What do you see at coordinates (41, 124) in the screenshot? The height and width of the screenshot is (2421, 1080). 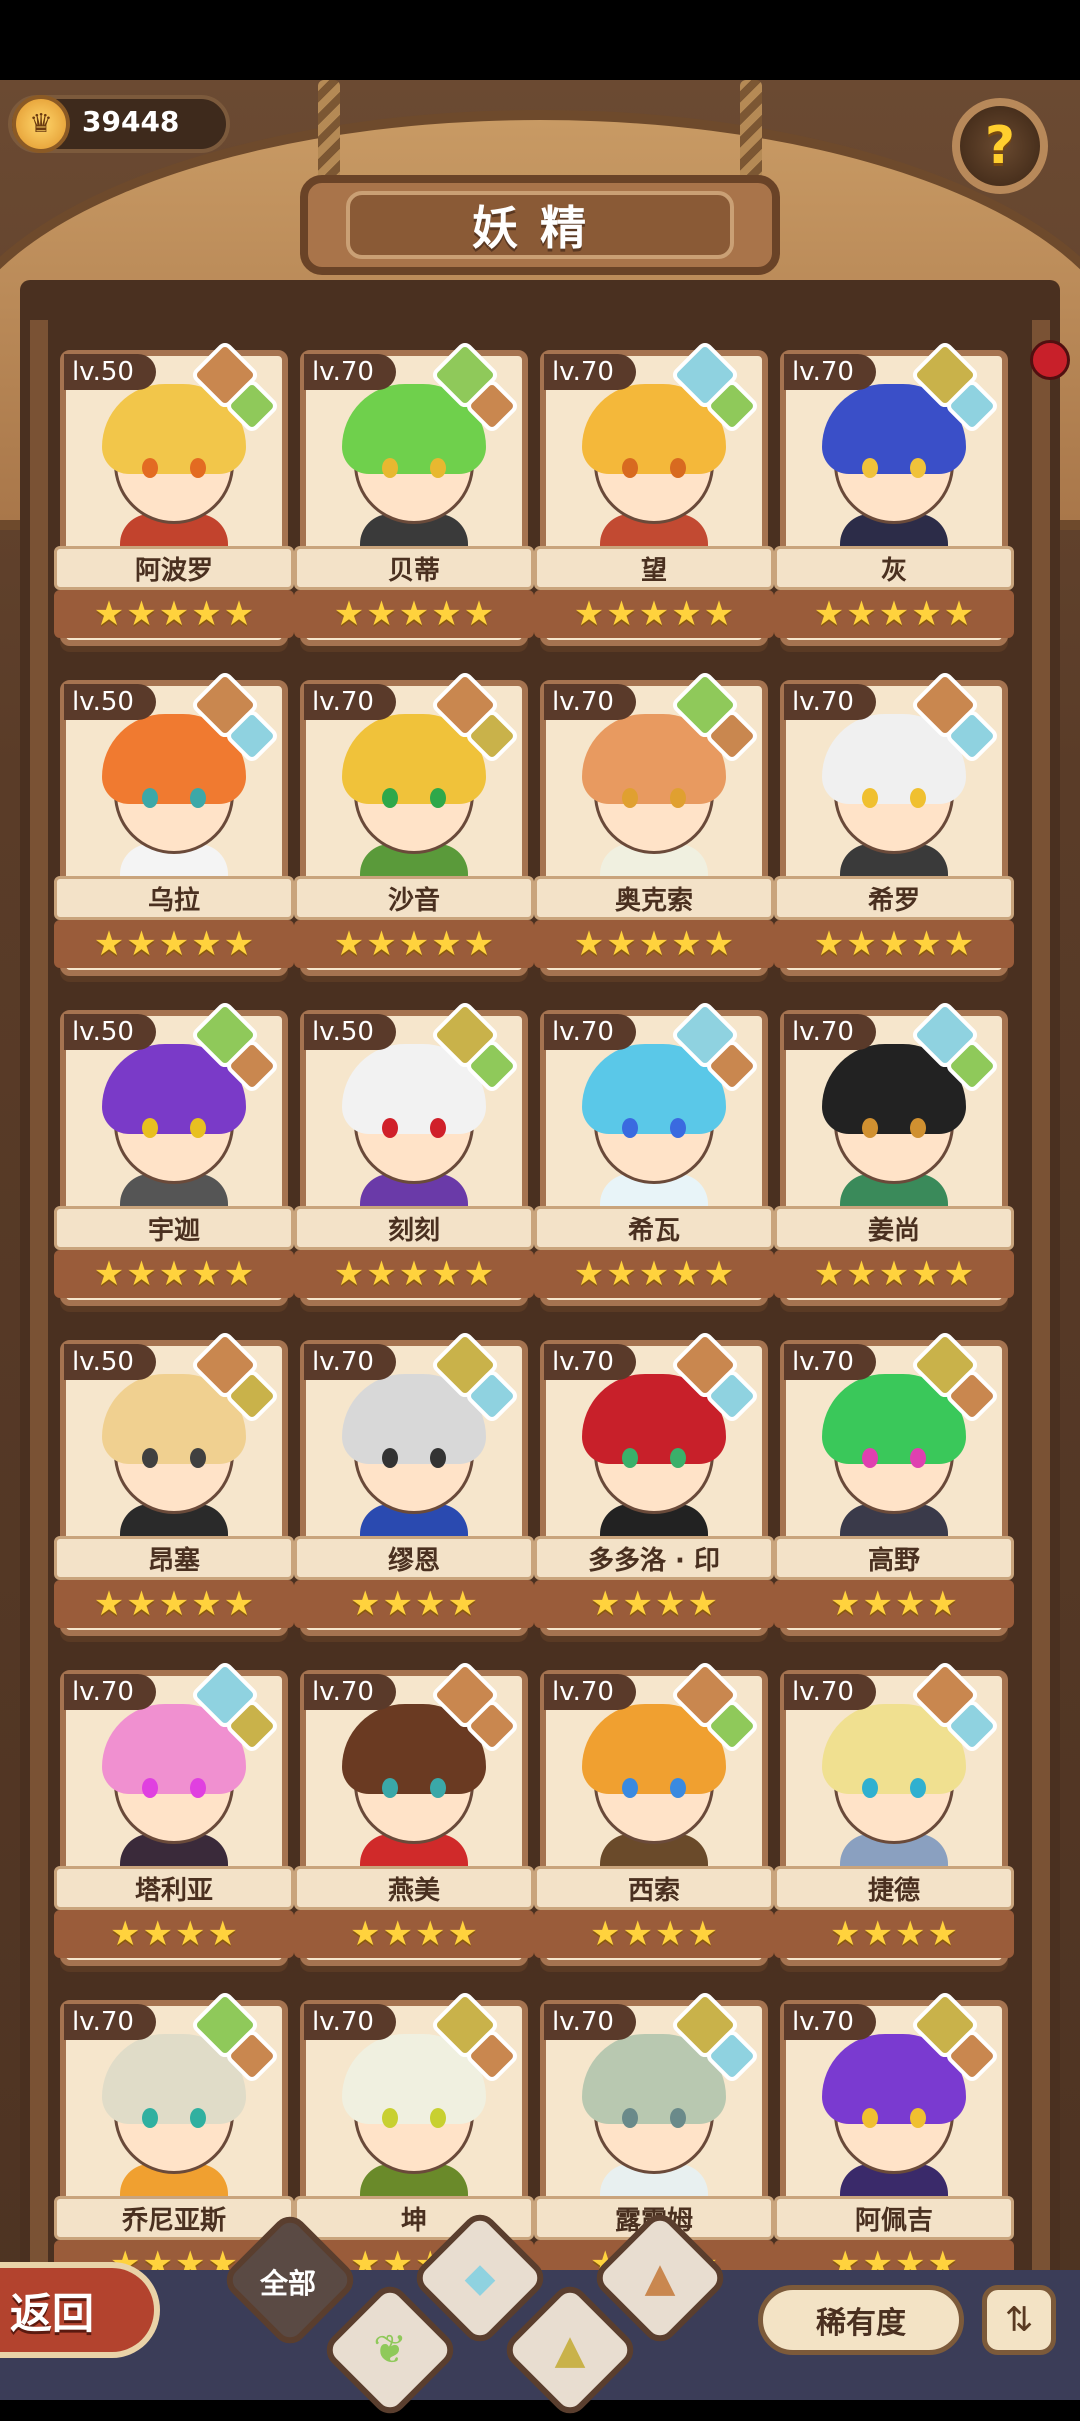 I see `coin-icon: ♛` at bounding box center [41, 124].